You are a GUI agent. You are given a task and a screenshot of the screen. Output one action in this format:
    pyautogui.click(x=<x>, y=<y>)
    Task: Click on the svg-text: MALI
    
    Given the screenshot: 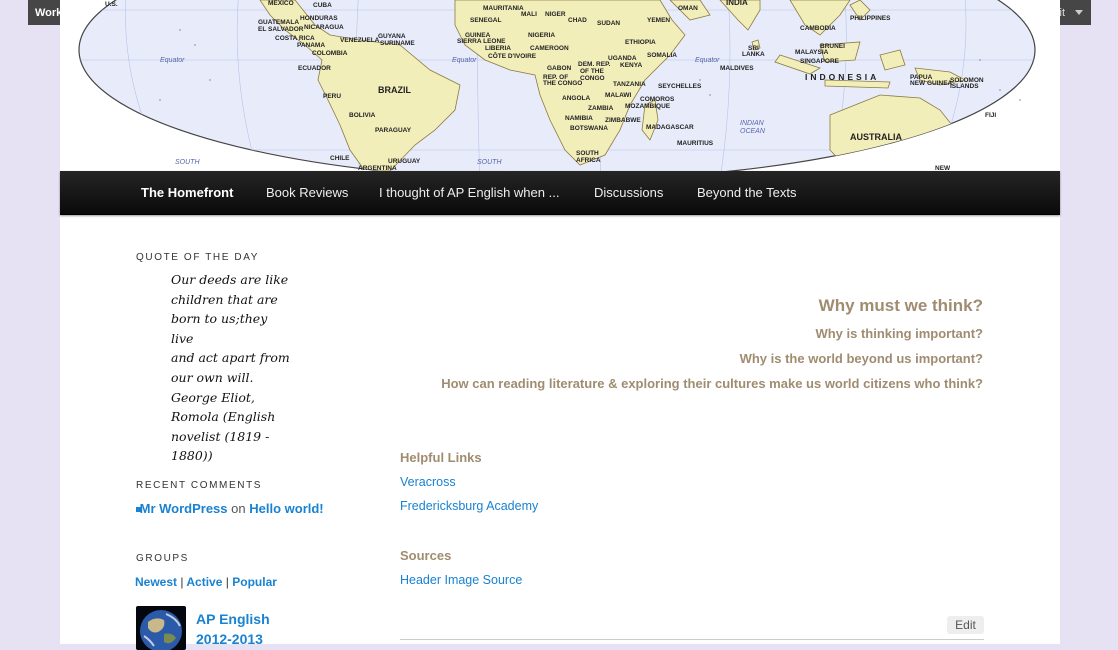 What is the action you would take?
    pyautogui.click(x=529, y=14)
    